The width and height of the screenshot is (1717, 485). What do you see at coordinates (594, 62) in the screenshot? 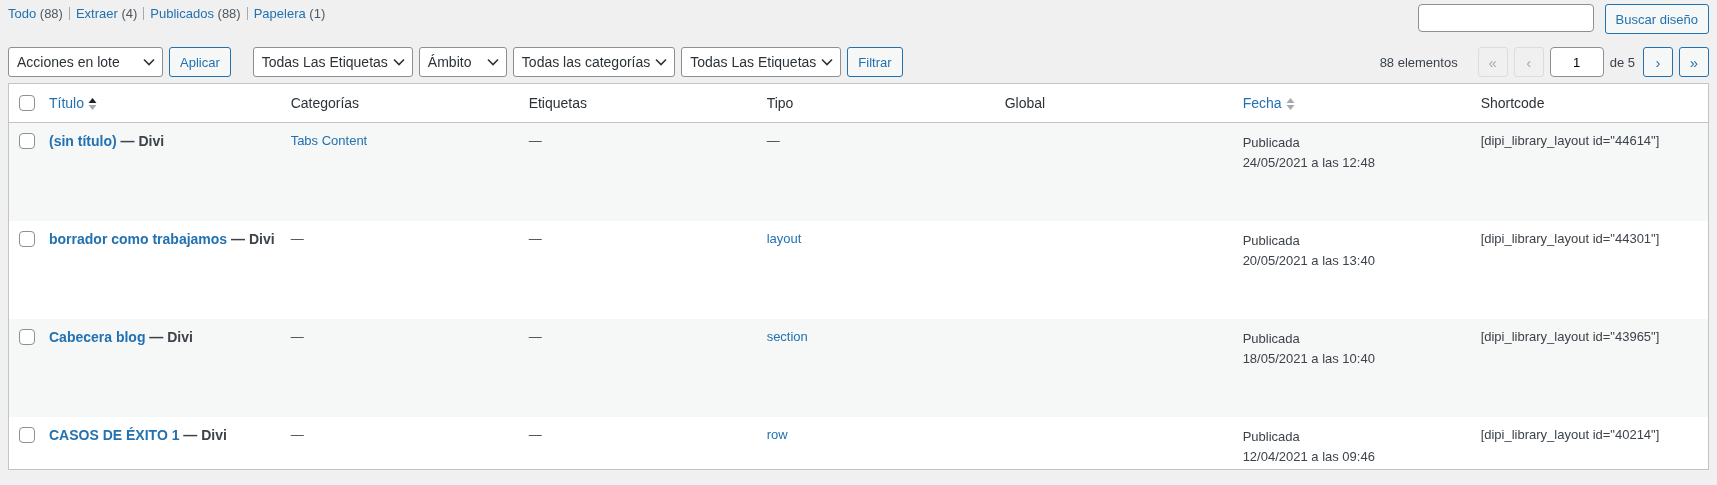
I see `filter-select: Todas las categorías` at bounding box center [594, 62].